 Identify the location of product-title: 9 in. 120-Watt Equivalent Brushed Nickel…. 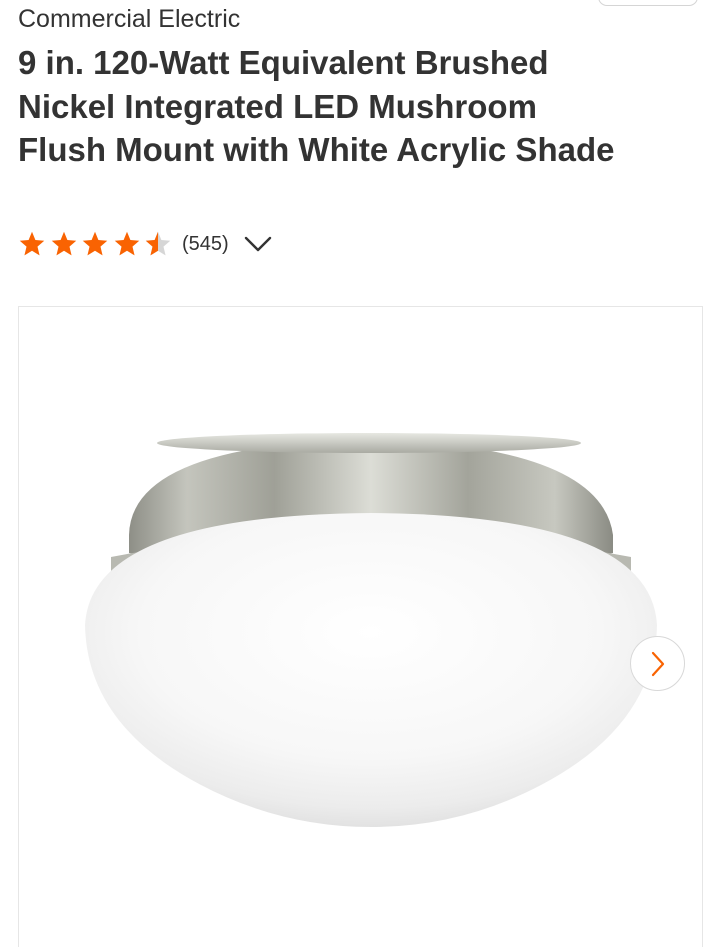
(316, 106).